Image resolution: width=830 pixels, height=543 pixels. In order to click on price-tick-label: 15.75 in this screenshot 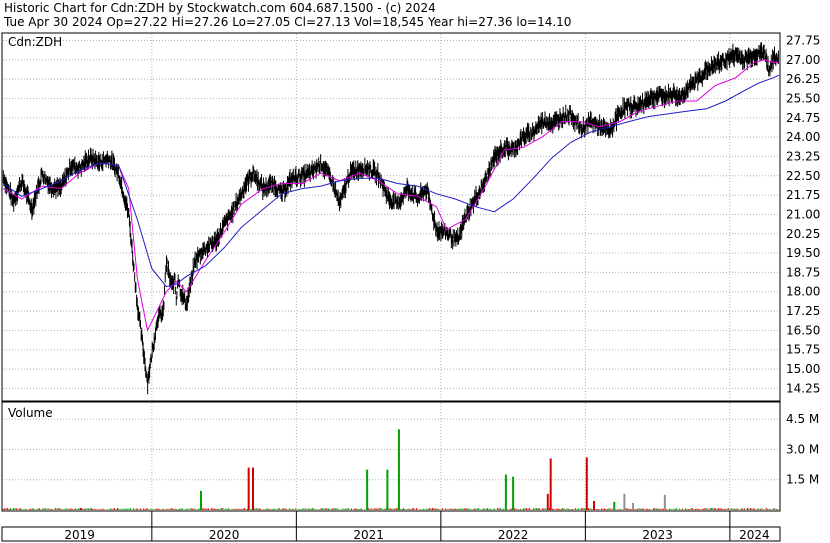, I will do `click(803, 350)`.